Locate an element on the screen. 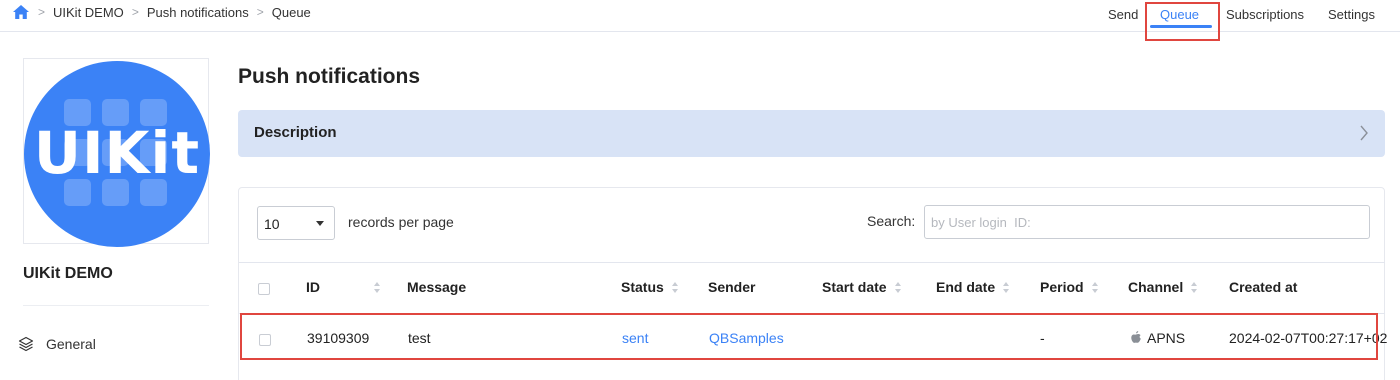  home-icon is located at coordinates (21, 12).